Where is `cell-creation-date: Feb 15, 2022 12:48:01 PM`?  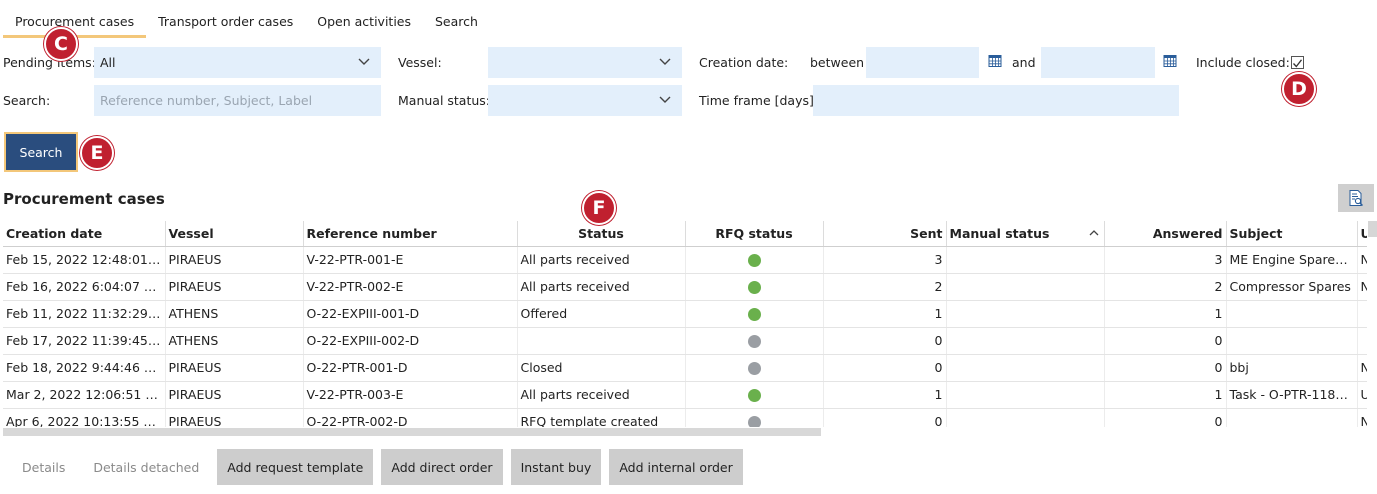
cell-creation-date: Feb 15, 2022 12:48:01 PM is located at coordinates (84, 260).